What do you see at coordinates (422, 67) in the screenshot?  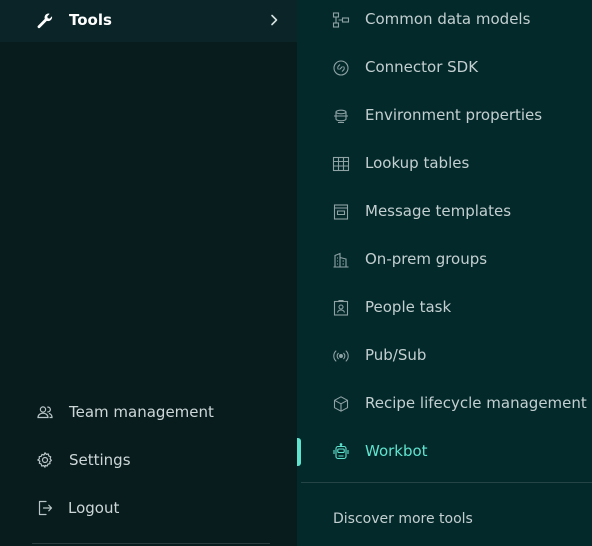 I see `menu-item-label: Connector SDK` at bounding box center [422, 67].